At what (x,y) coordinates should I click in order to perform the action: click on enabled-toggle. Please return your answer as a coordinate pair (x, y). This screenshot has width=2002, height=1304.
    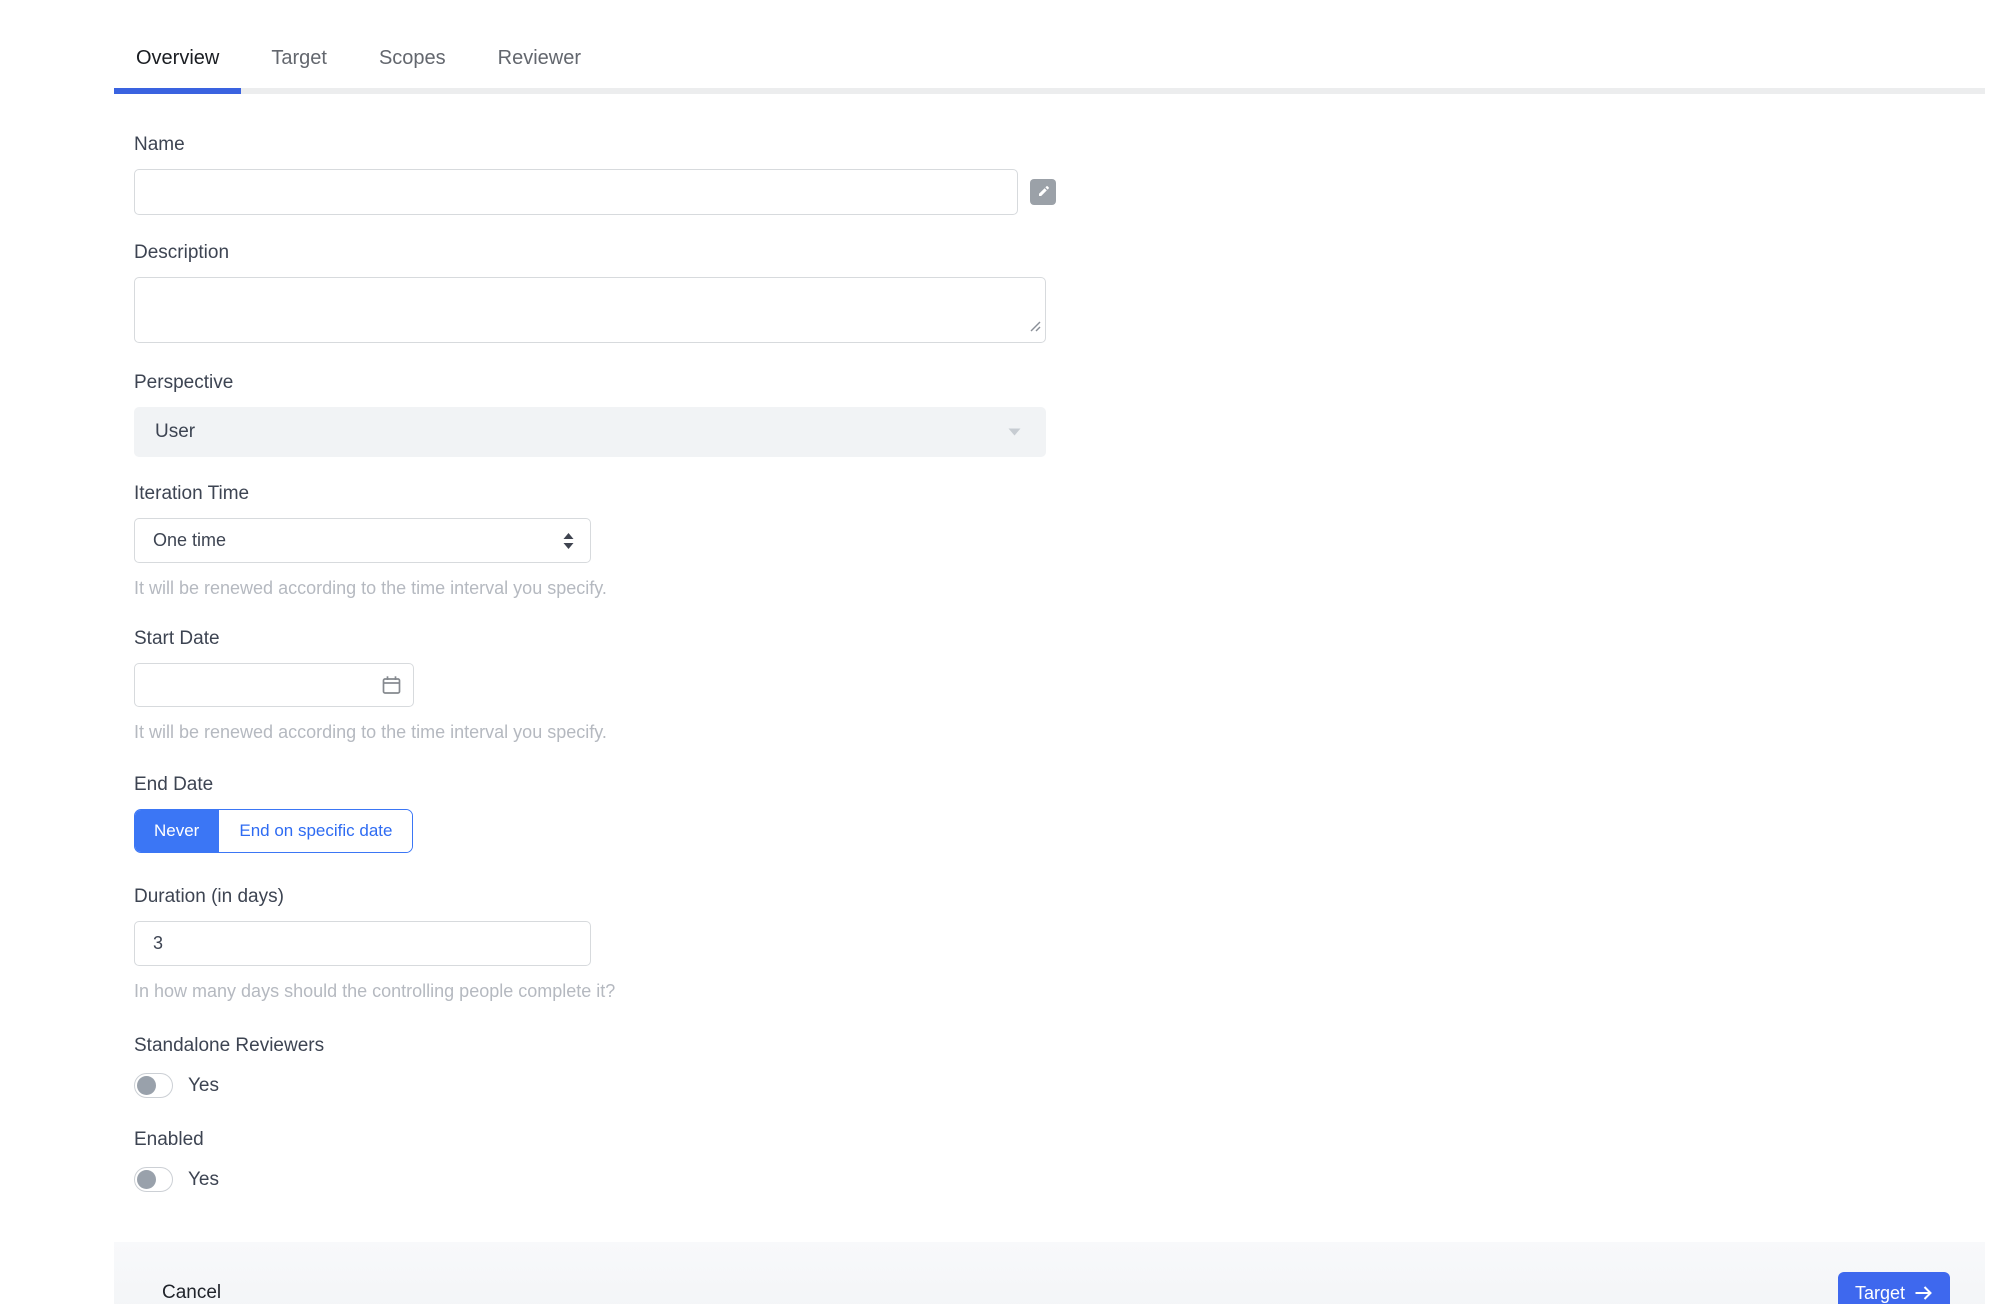
    Looking at the image, I should click on (153, 1179).